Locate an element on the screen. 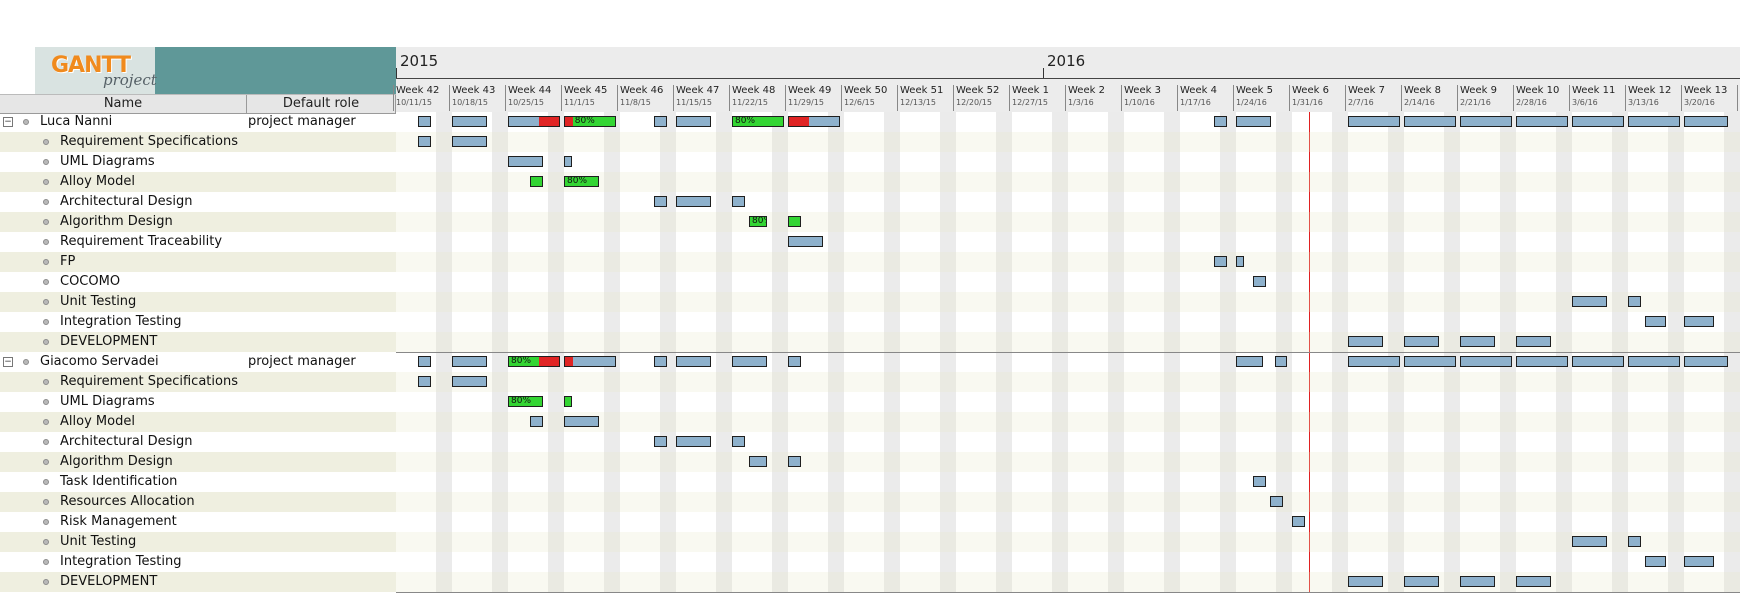 This screenshot has width=1740, height=593. task-row: Task Identification is located at coordinates (198, 482).